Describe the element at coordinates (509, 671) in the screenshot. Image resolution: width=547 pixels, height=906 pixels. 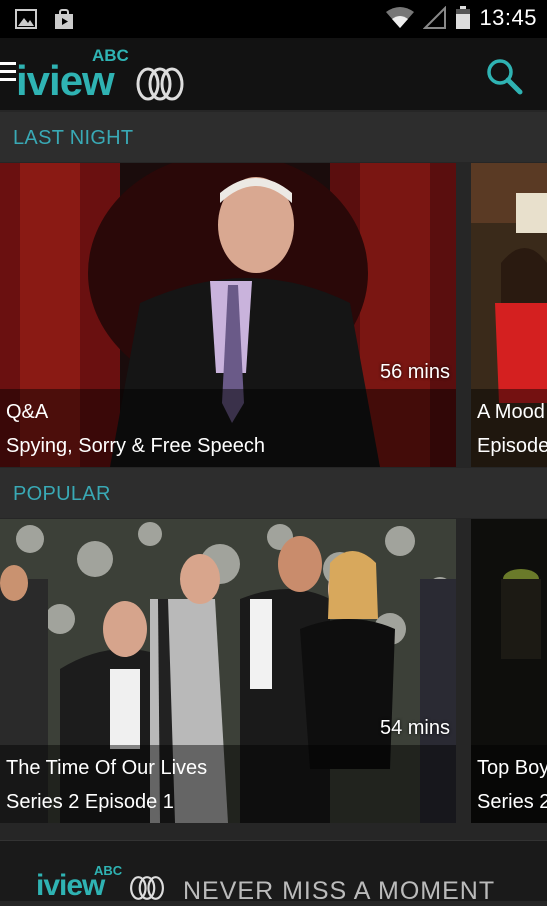
I see `program-card-top-boy: Top Boy Series 2` at that location.